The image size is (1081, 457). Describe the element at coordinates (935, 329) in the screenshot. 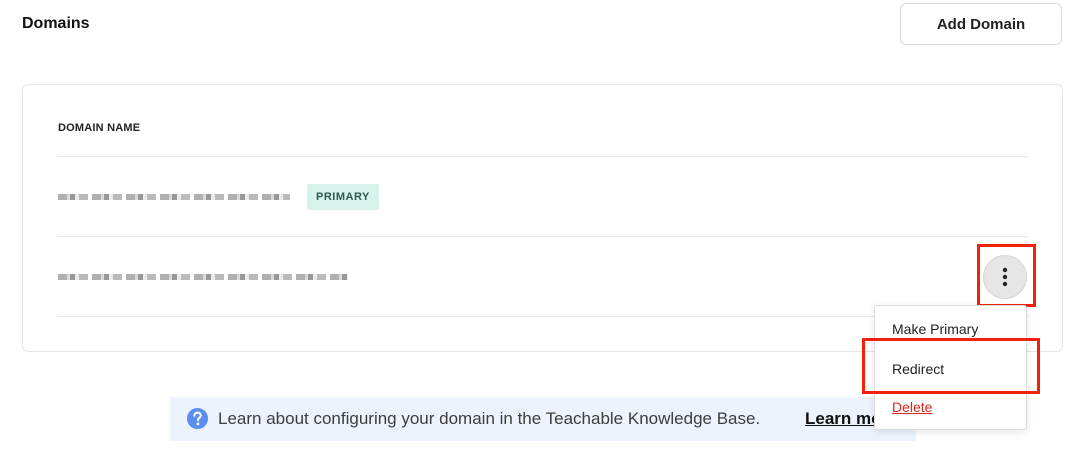

I see `menu-item-make-primary: Make Primary` at that location.